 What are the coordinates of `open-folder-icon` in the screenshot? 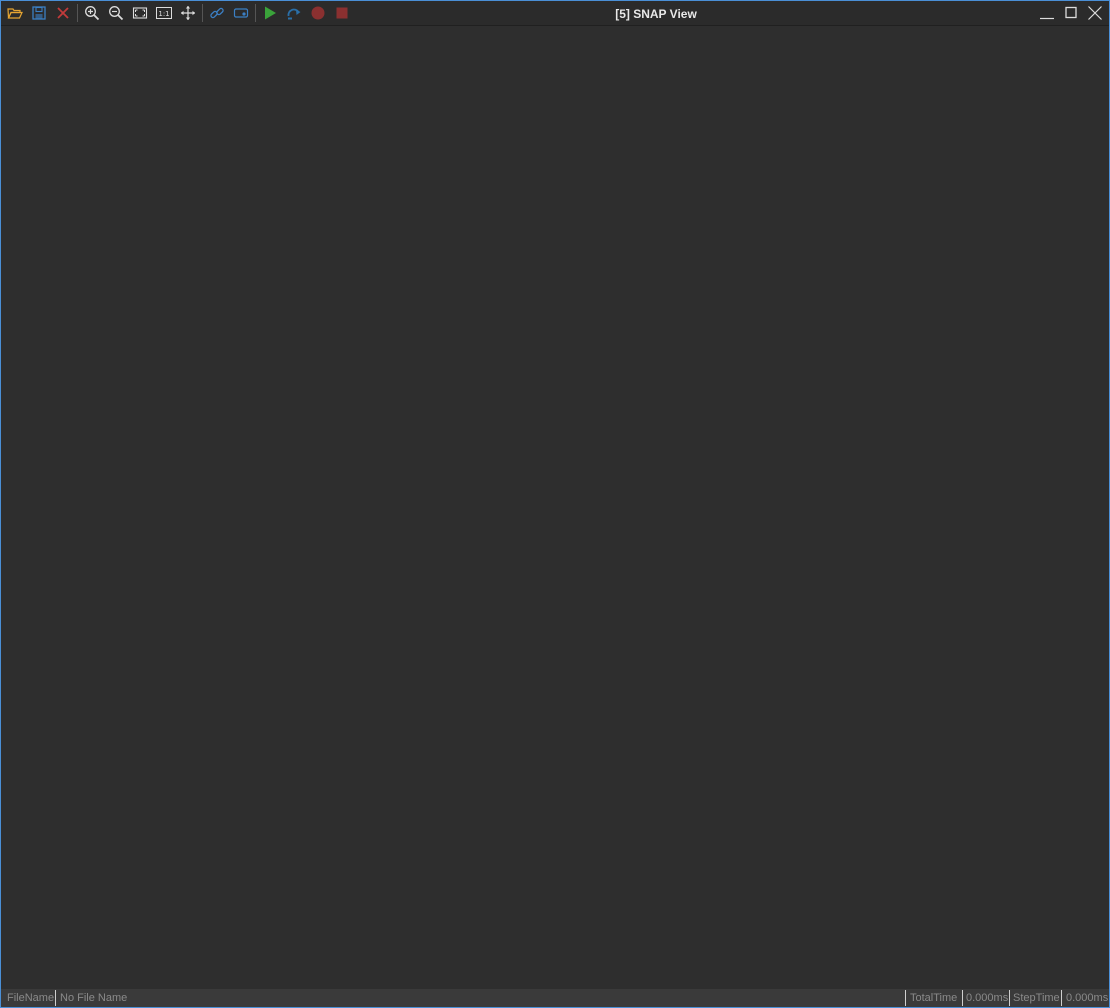 It's located at (15, 13).